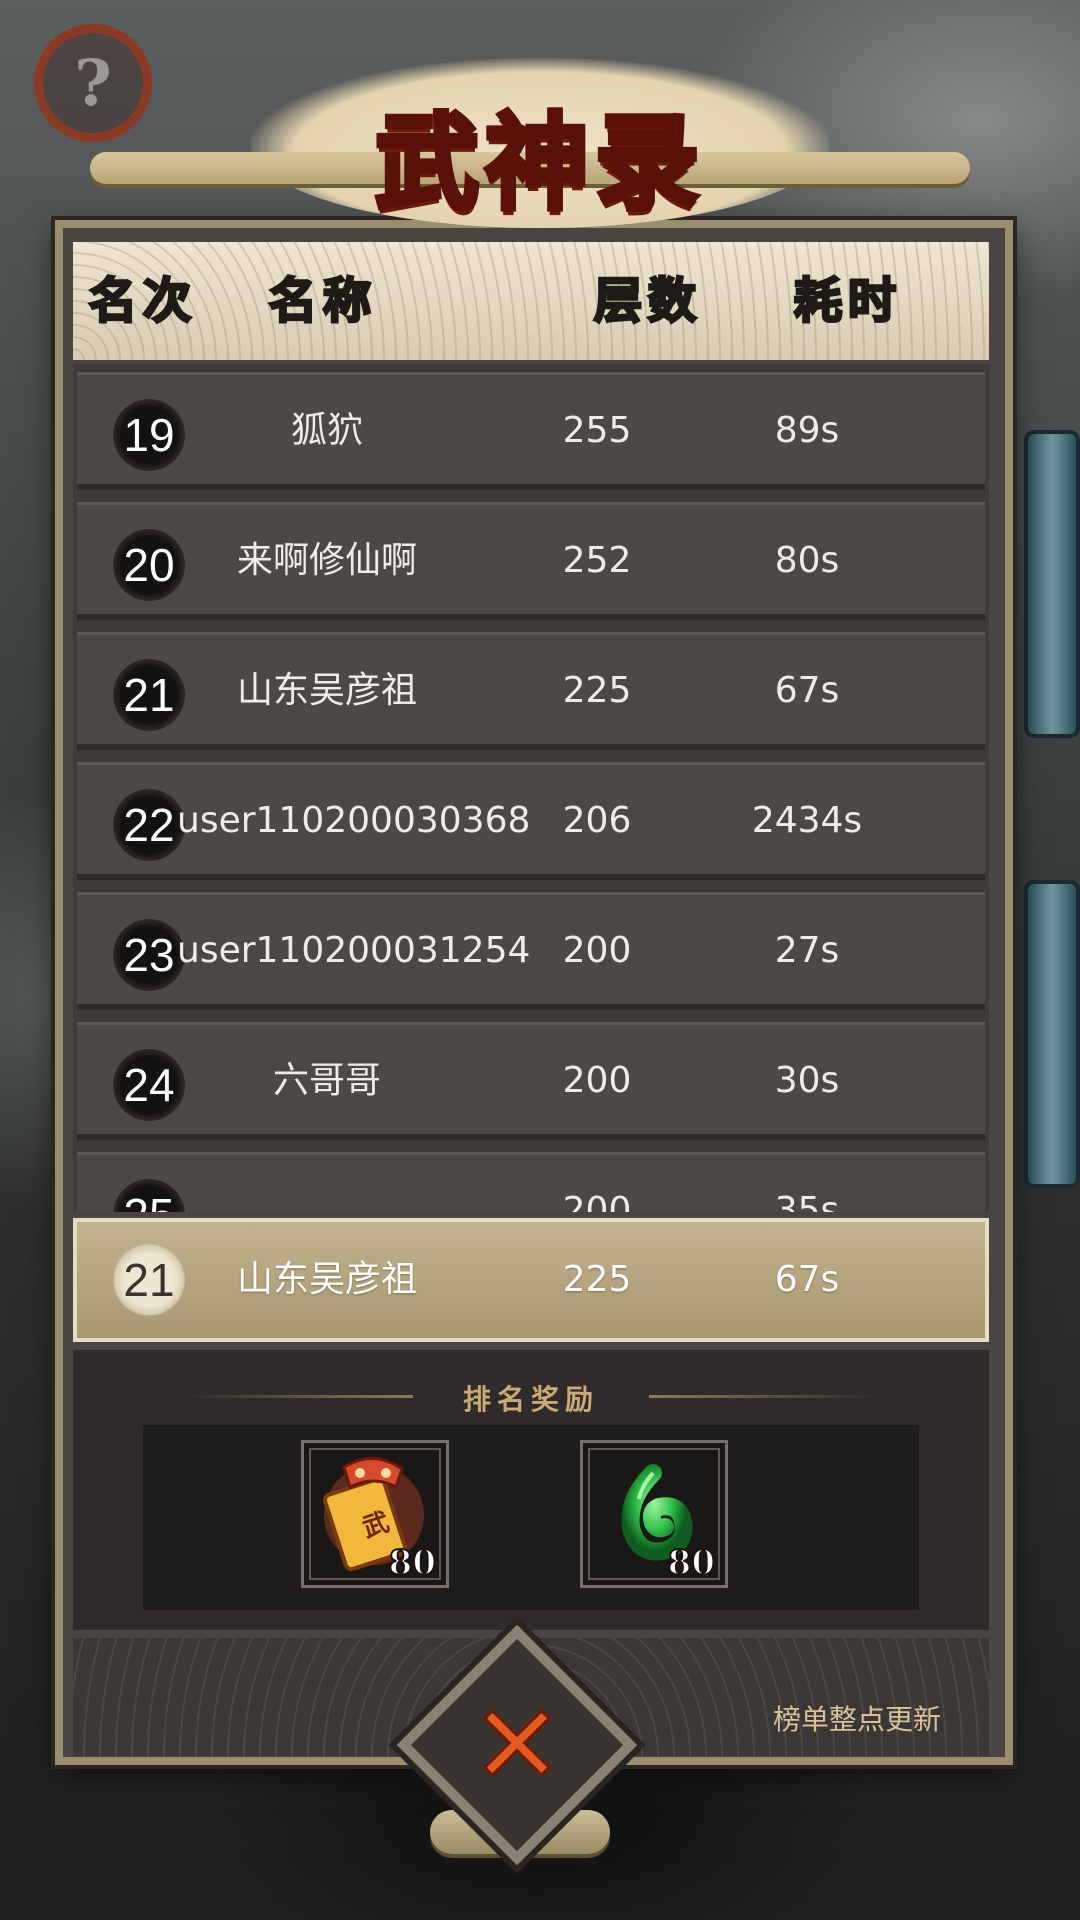 The height and width of the screenshot is (1920, 1080). I want to click on floors-value: 255, so click(597, 430).